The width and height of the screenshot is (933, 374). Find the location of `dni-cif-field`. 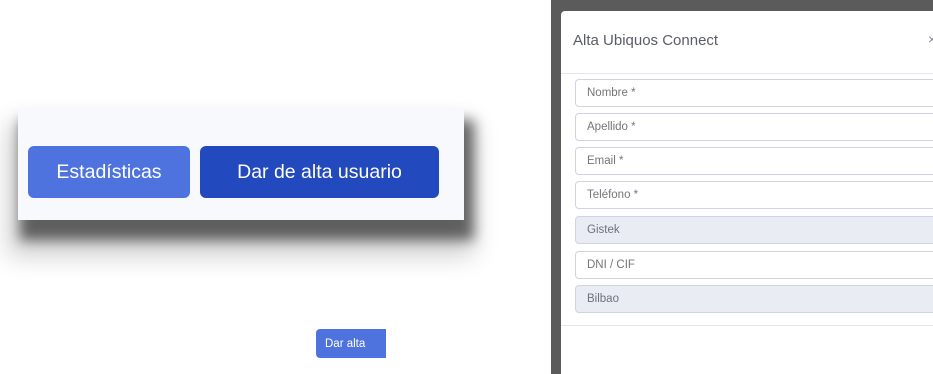

dni-cif-field is located at coordinates (754, 265).